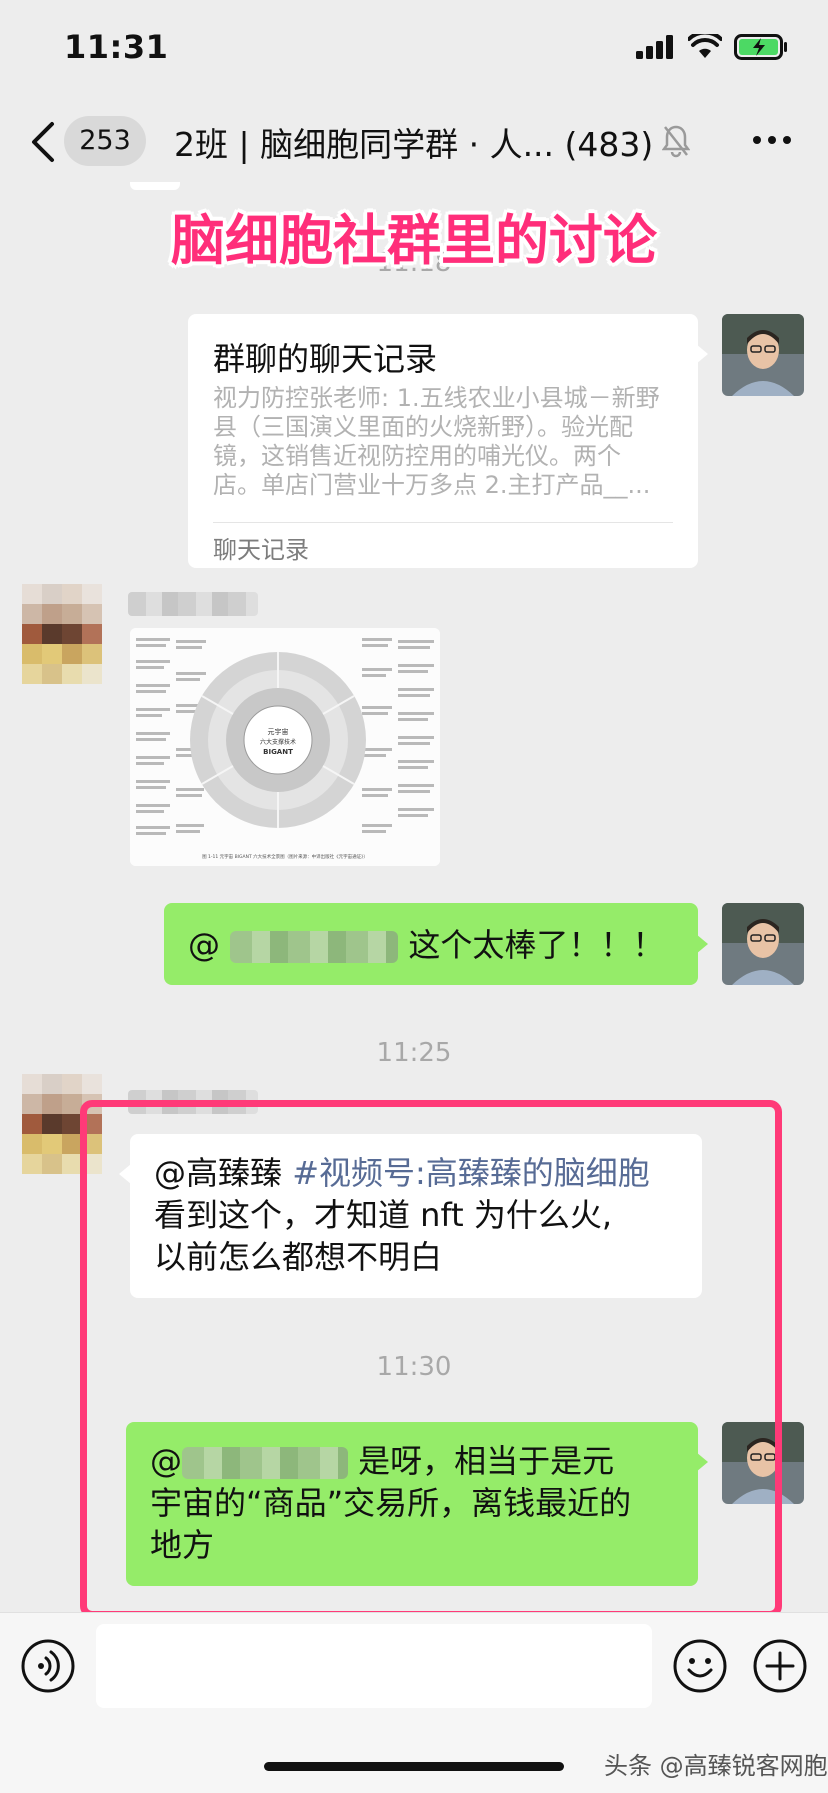 The width and height of the screenshot is (828, 1793). What do you see at coordinates (193, 604) in the screenshot?
I see `blurred-sender-name` at bounding box center [193, 604].